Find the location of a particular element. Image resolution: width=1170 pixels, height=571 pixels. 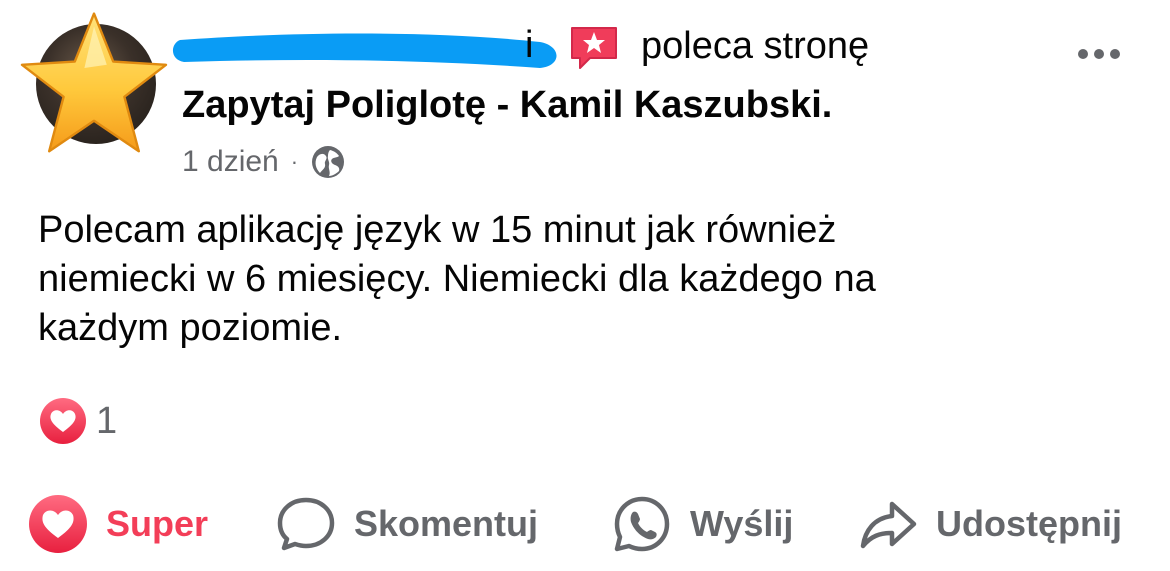

send-button: Wyślij is located at coordinates (702, 524).